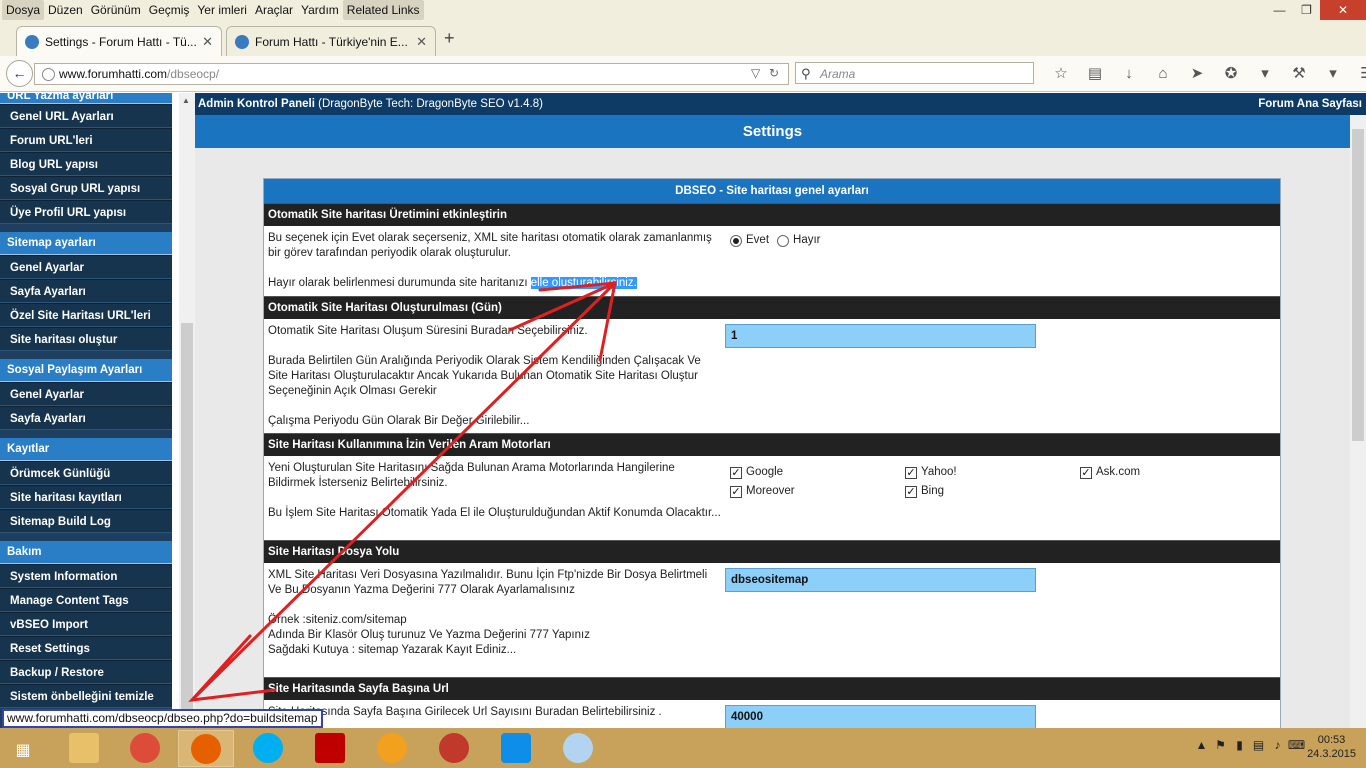 This screenshot has height=768, width=1366. What do you see at coordinates (119, 41) in the screenshot?
I see `tab-settings: Settings - Forum Hattı - Tü... ✕` at bounding box center [119, 41].